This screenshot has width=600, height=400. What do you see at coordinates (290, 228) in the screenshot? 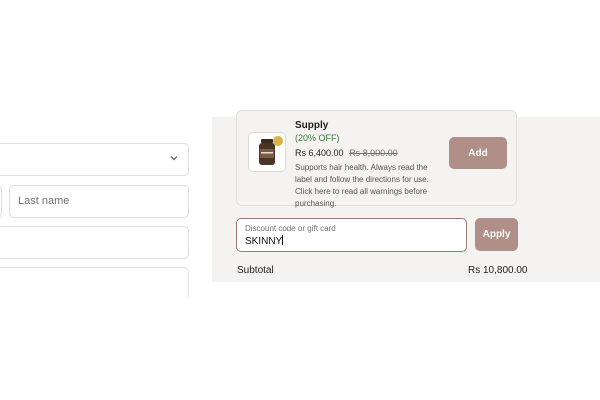
I see `discount-label: Discount code or gift card` at bounding box center [290, 228].